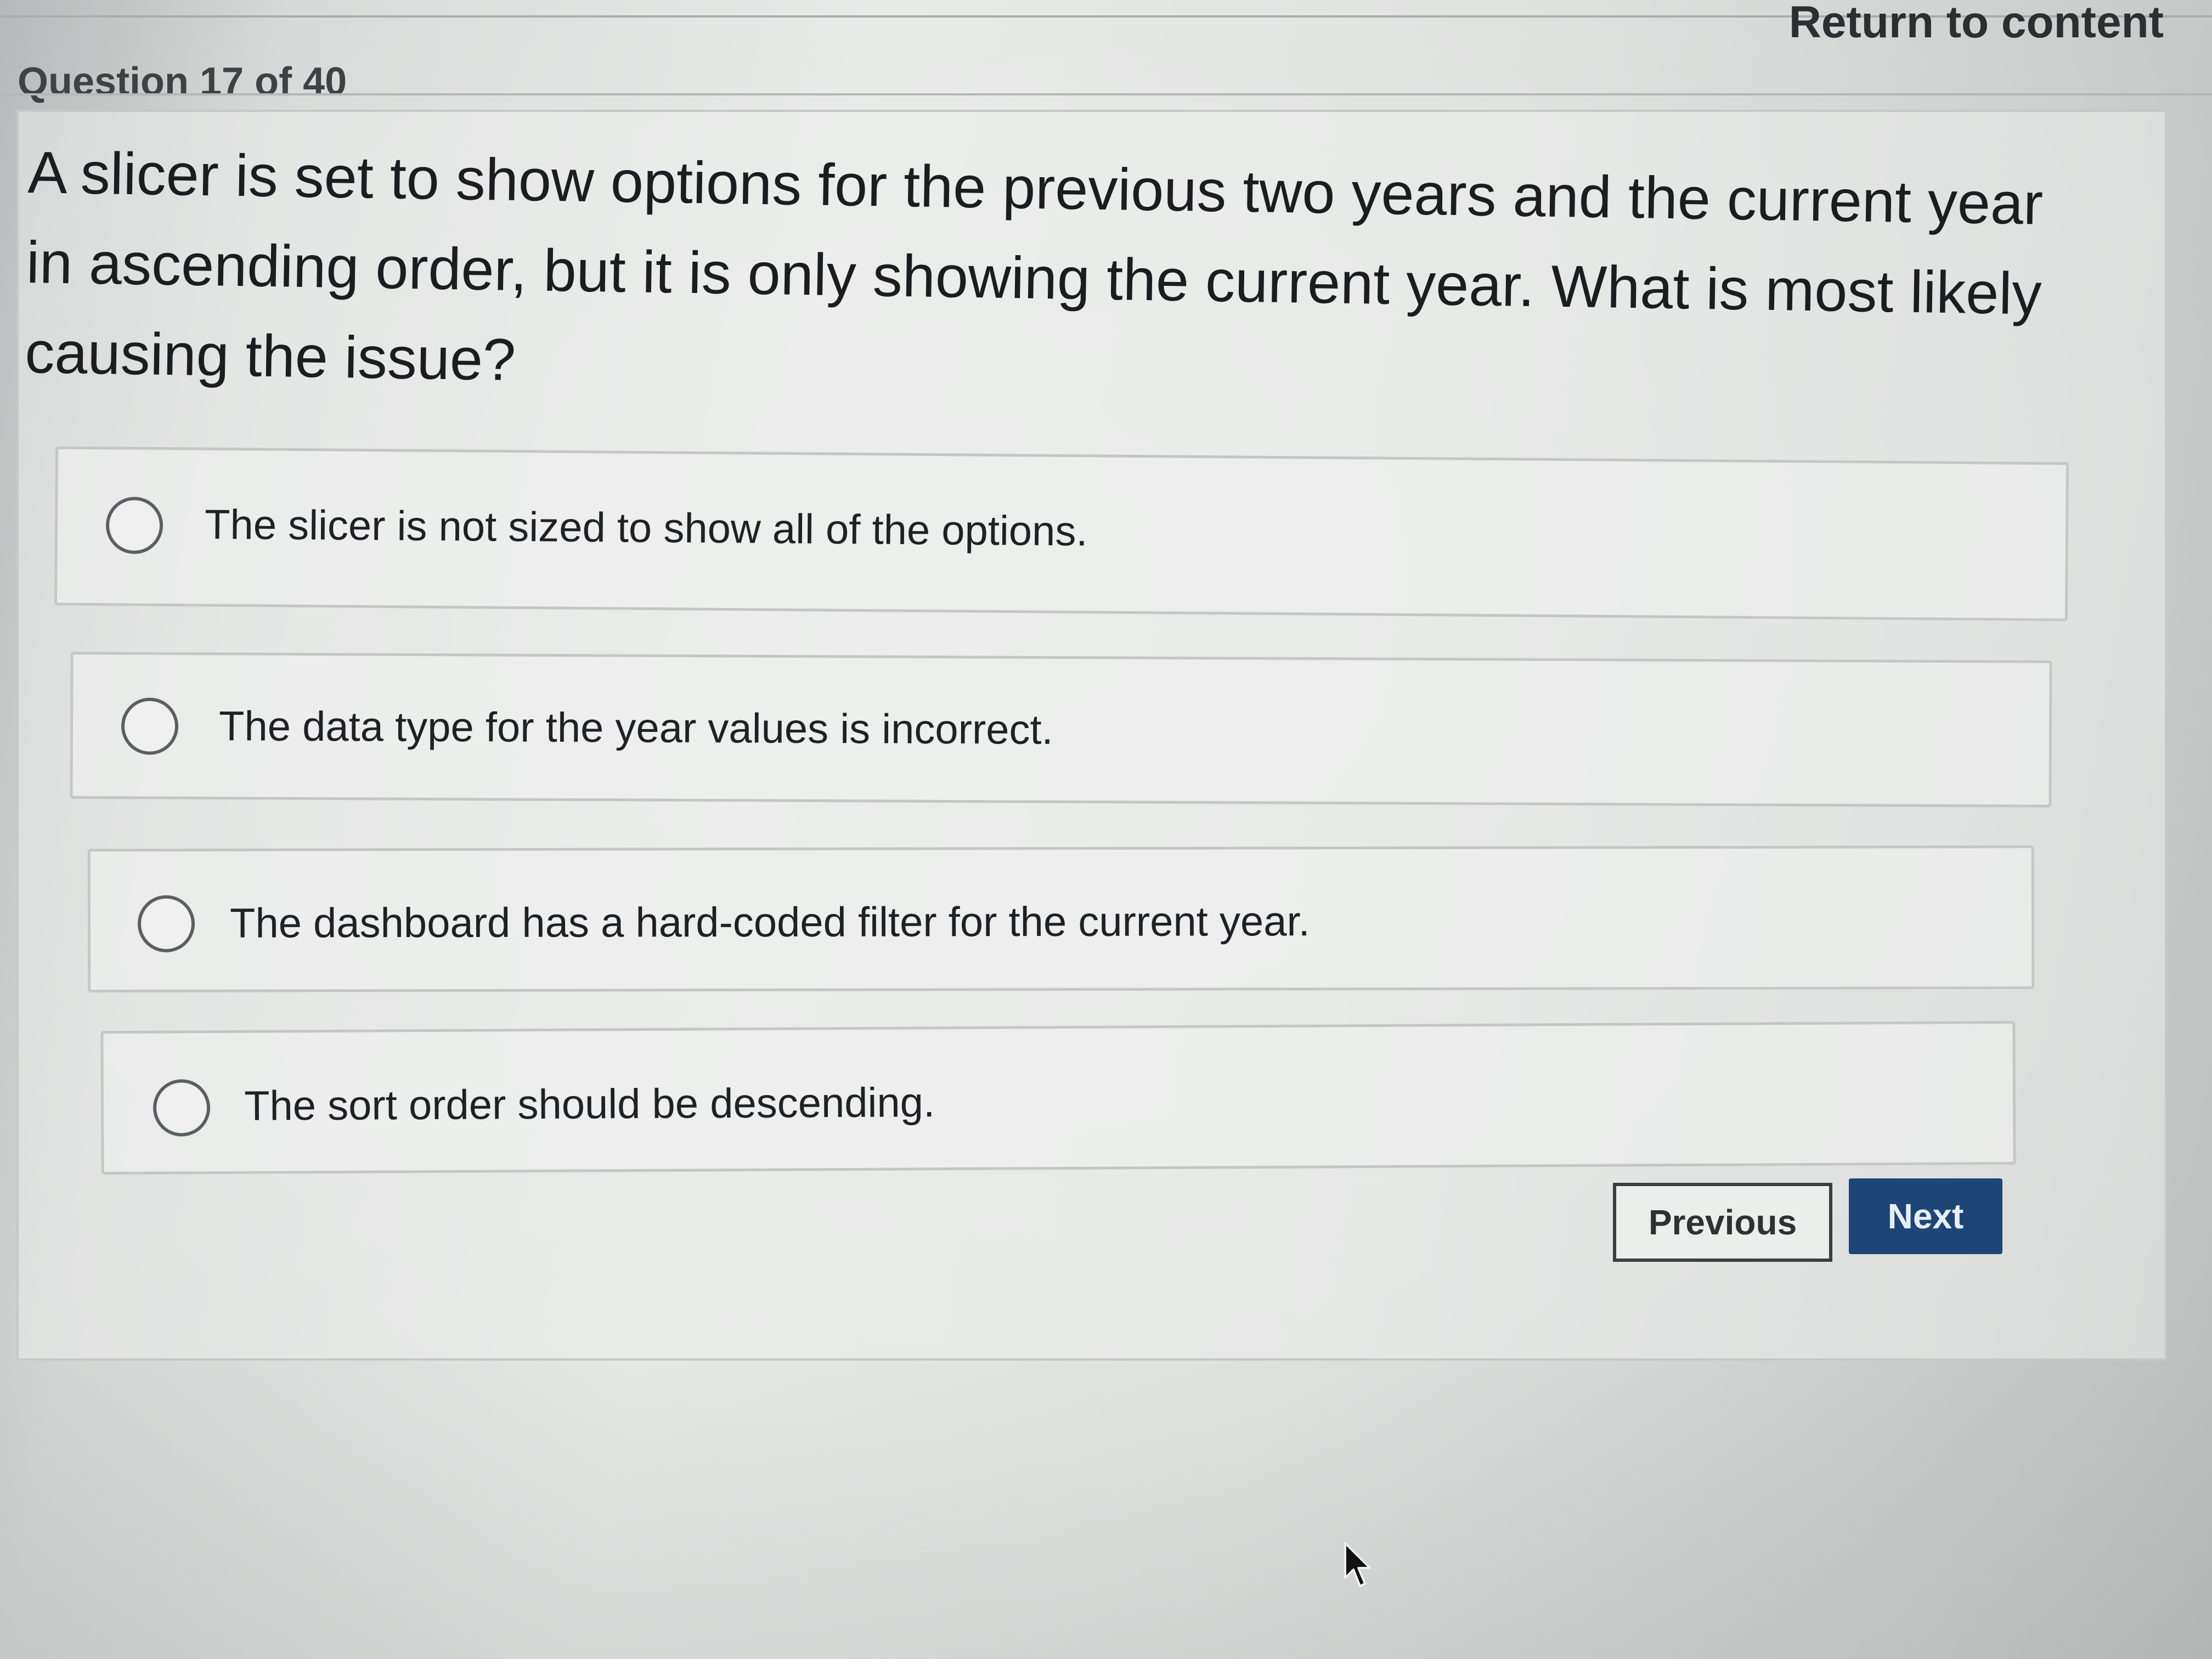 The image size is (2212, 1659). What do you see at coordinates (1358, 1565) in the screenshot?
I see `mouse-pointer-icon` at bounding box center [1358, 1565].